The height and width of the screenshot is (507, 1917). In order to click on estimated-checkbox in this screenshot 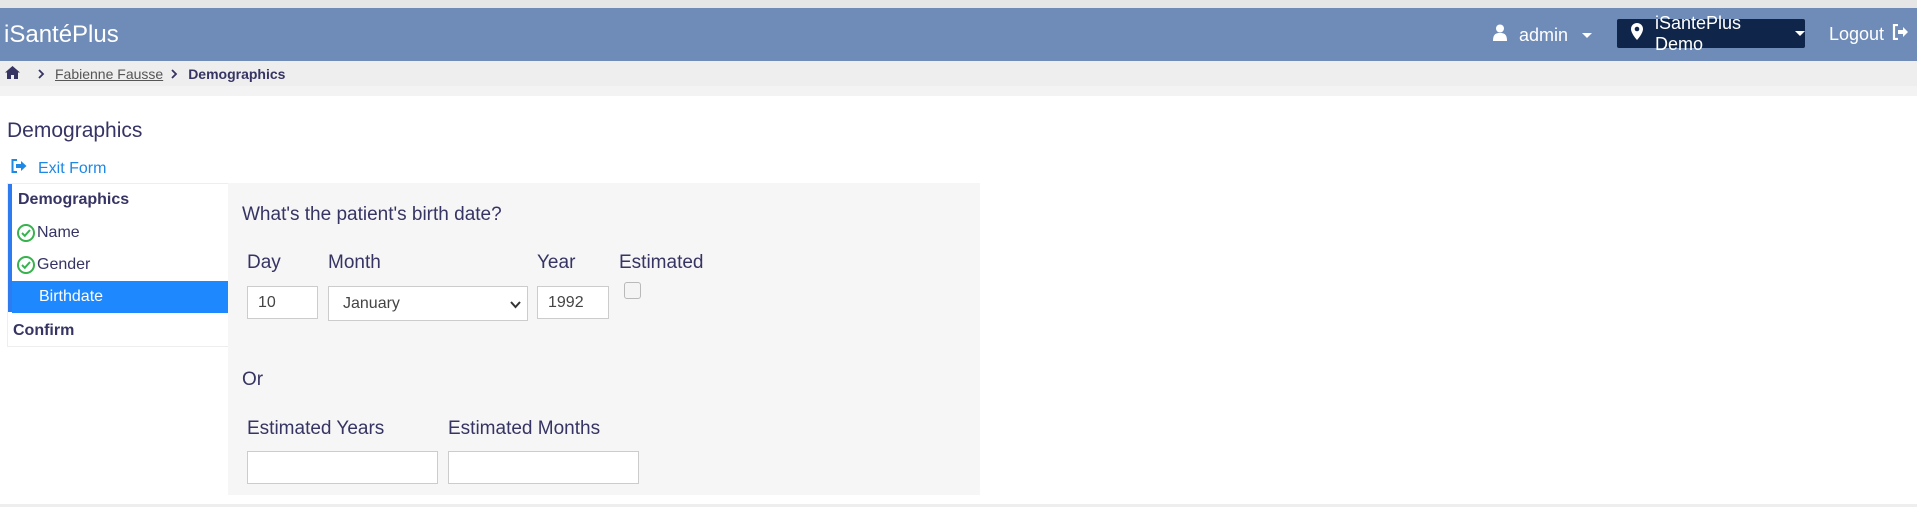, I will do `click(632, 290)`.